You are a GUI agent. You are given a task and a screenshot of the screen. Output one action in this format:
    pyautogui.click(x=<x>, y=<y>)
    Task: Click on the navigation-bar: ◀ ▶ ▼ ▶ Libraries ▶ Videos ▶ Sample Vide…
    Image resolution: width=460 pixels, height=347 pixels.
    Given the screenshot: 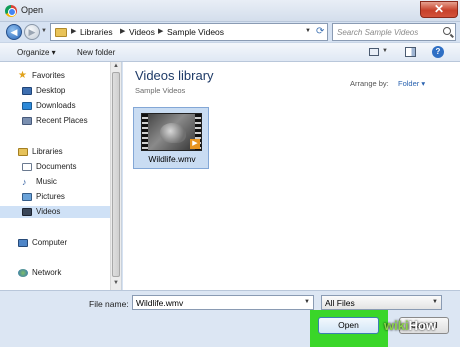 What is the action you would take?
    pyautogui.click(x=230, y=32)
    